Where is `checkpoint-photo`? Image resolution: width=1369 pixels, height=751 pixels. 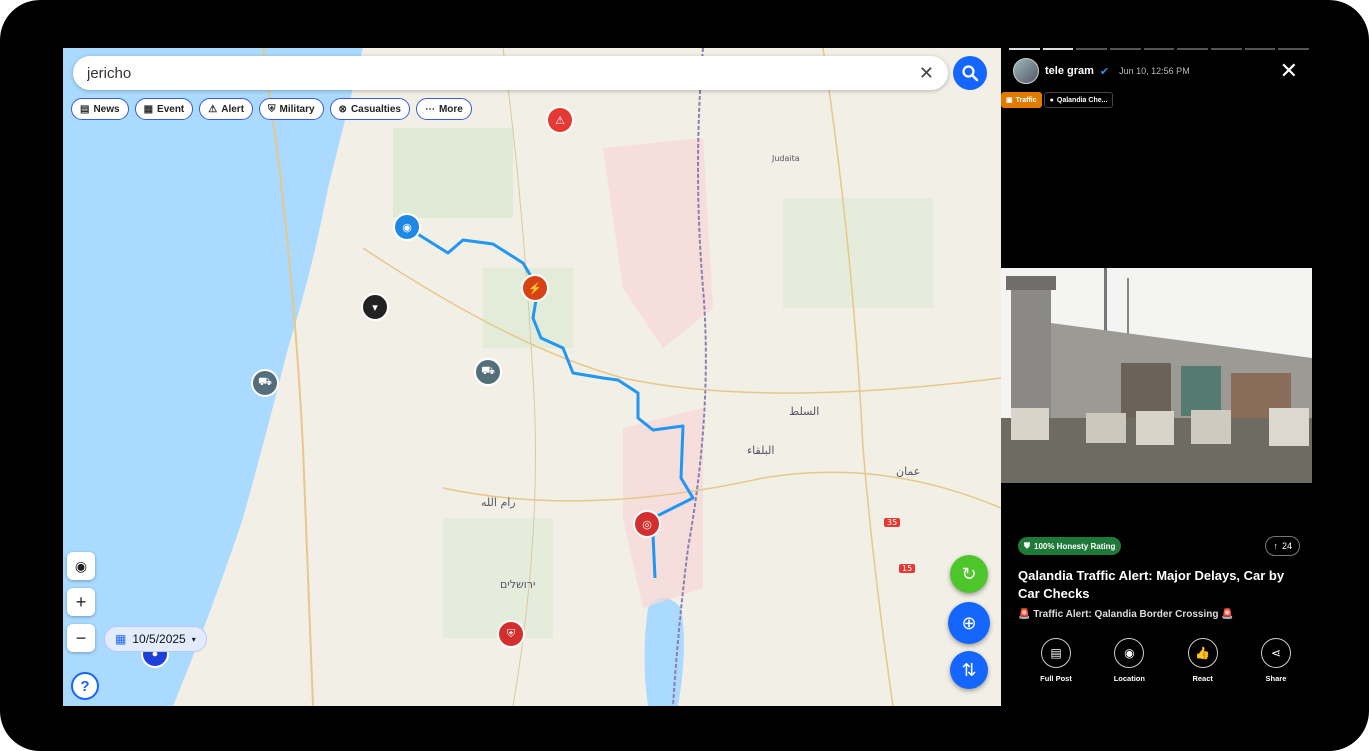 checkpoint-photo is located at coordinates (1156, 375).